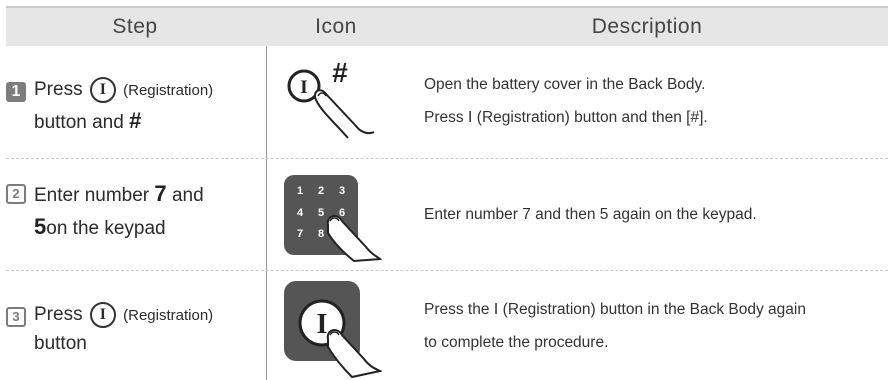  I want to click on header-description: Description, so click(647, 26).